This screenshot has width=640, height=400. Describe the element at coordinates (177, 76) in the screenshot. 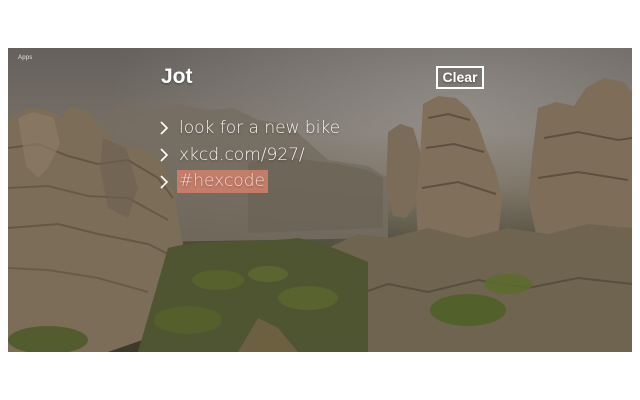

I see `app-title: Jot` at that location.